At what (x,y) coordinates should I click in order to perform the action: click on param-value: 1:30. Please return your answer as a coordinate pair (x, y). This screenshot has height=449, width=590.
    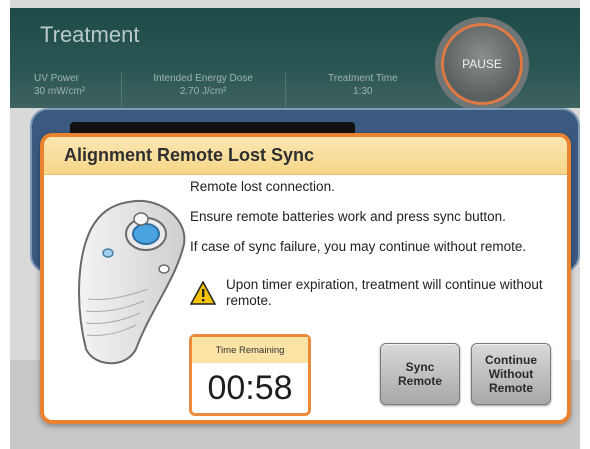
    Looking at the image, I should click on (363, 91).